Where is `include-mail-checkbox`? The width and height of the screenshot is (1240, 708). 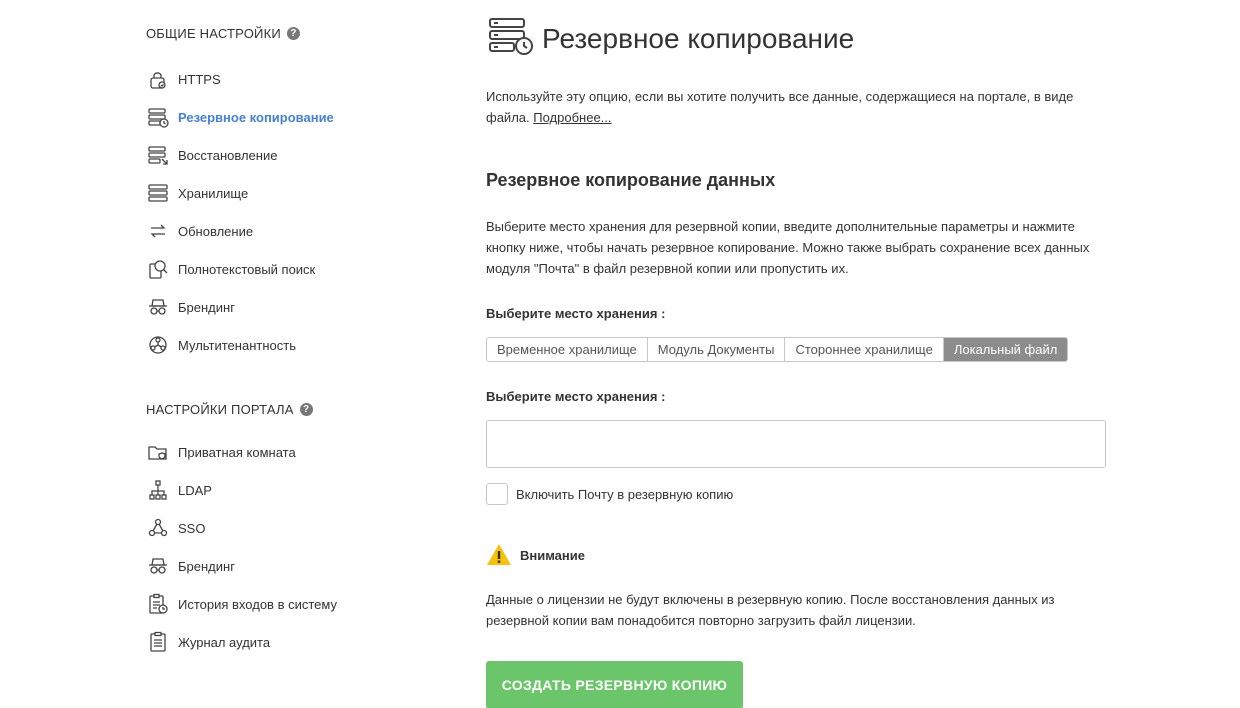
include-mail-checkbox is located at coordinates (497, 494).